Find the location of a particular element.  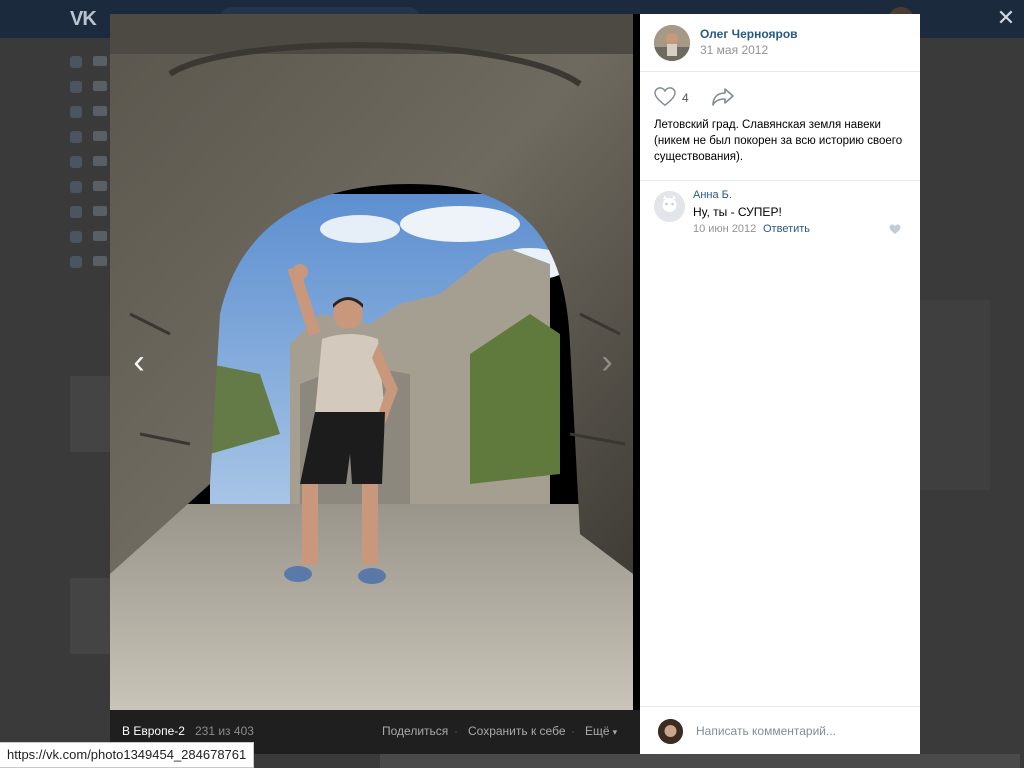

close-icon: ✕ is located at coordinates (1006, 18).